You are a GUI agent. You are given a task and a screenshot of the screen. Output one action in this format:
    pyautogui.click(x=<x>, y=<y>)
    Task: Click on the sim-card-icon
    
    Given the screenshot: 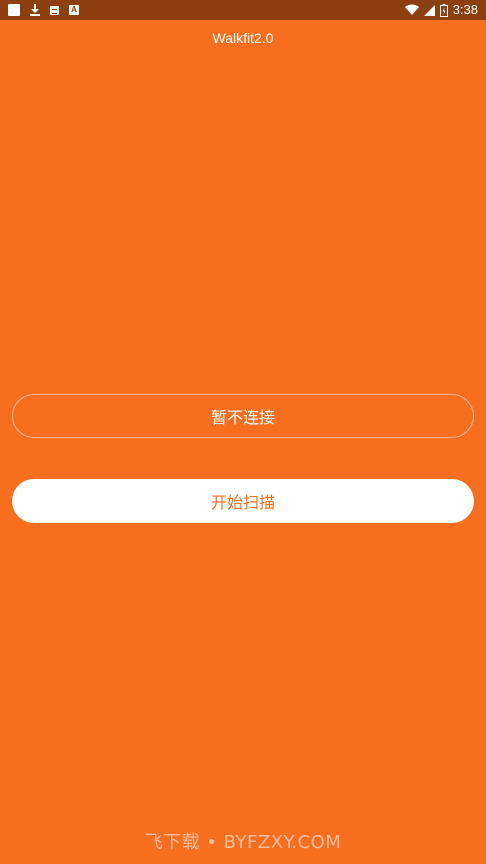 What is the action you would take?
    pyautogui.click(x=54, y=10)
    